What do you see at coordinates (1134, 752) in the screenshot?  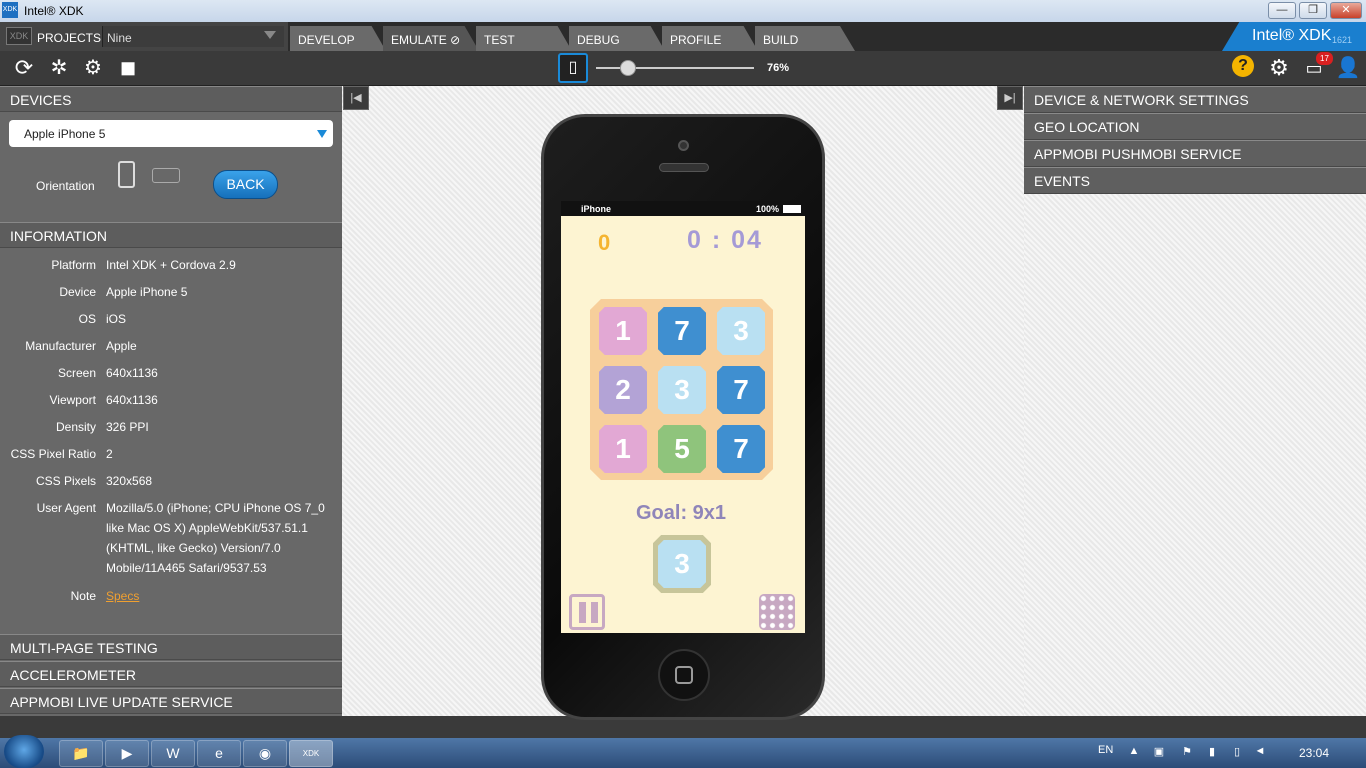 I see `tray-expand-icon: ▲` at bounding box center [1134, 752].